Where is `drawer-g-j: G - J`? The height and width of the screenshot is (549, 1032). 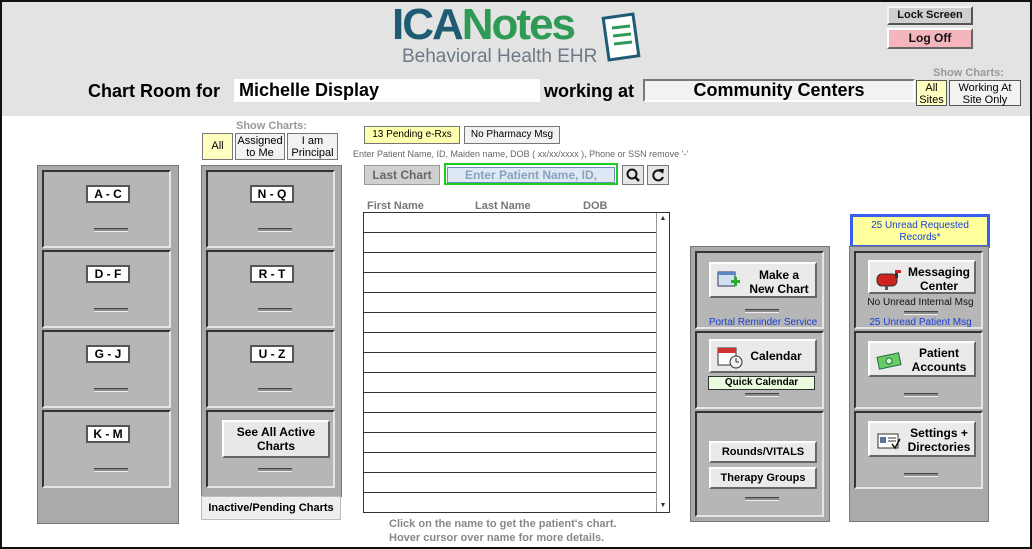 drawer-g-j: G - J is located at coordinates (106, 369).